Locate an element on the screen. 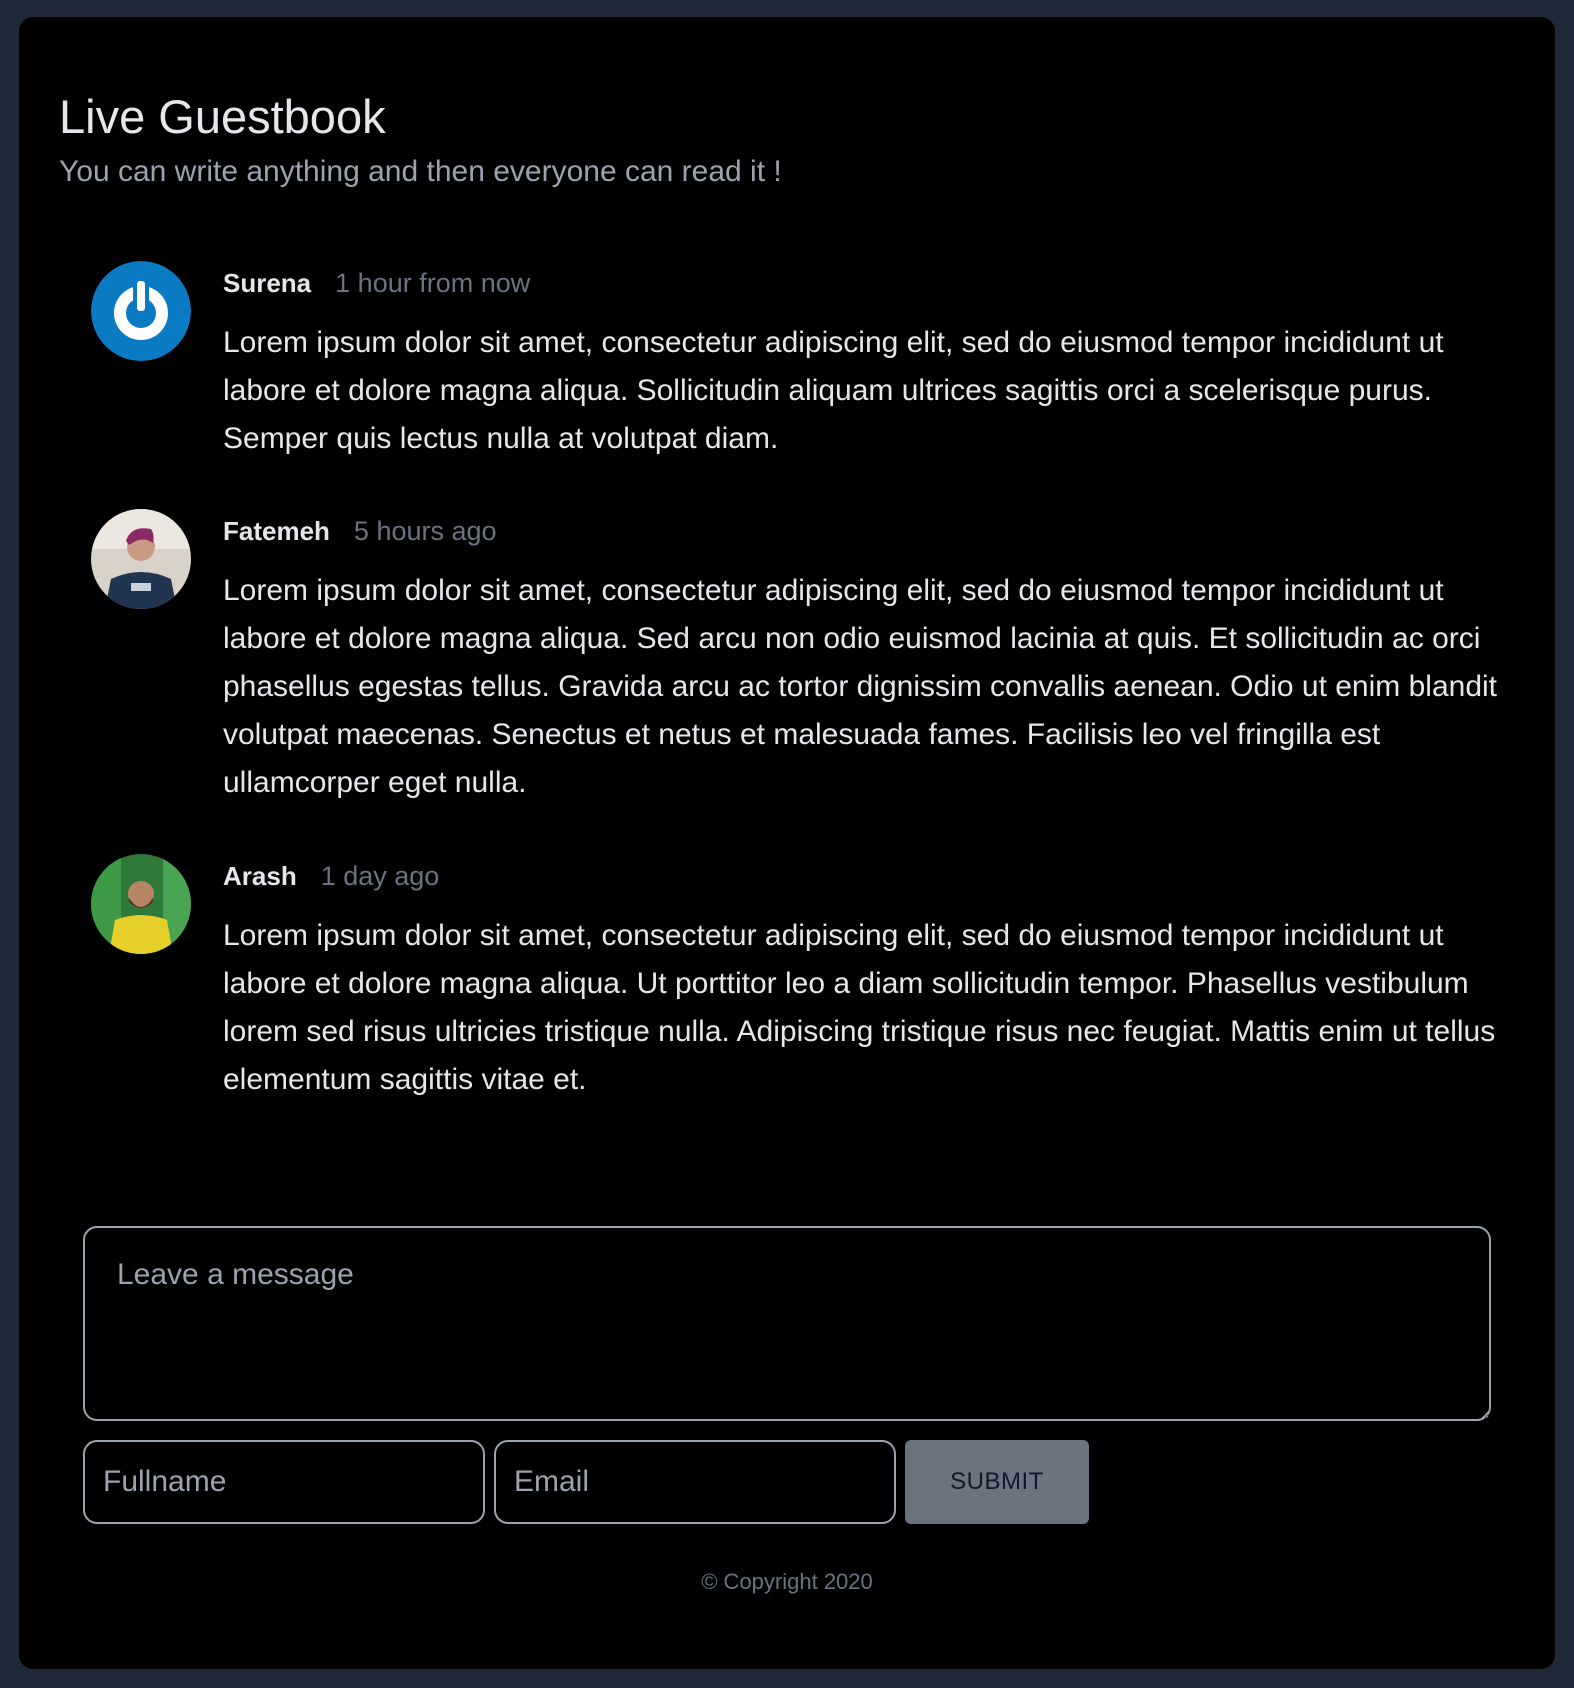 This screenshot has width=1574, height=1688. comment-time: 1 hour from now is located at coordinates (433, 282).